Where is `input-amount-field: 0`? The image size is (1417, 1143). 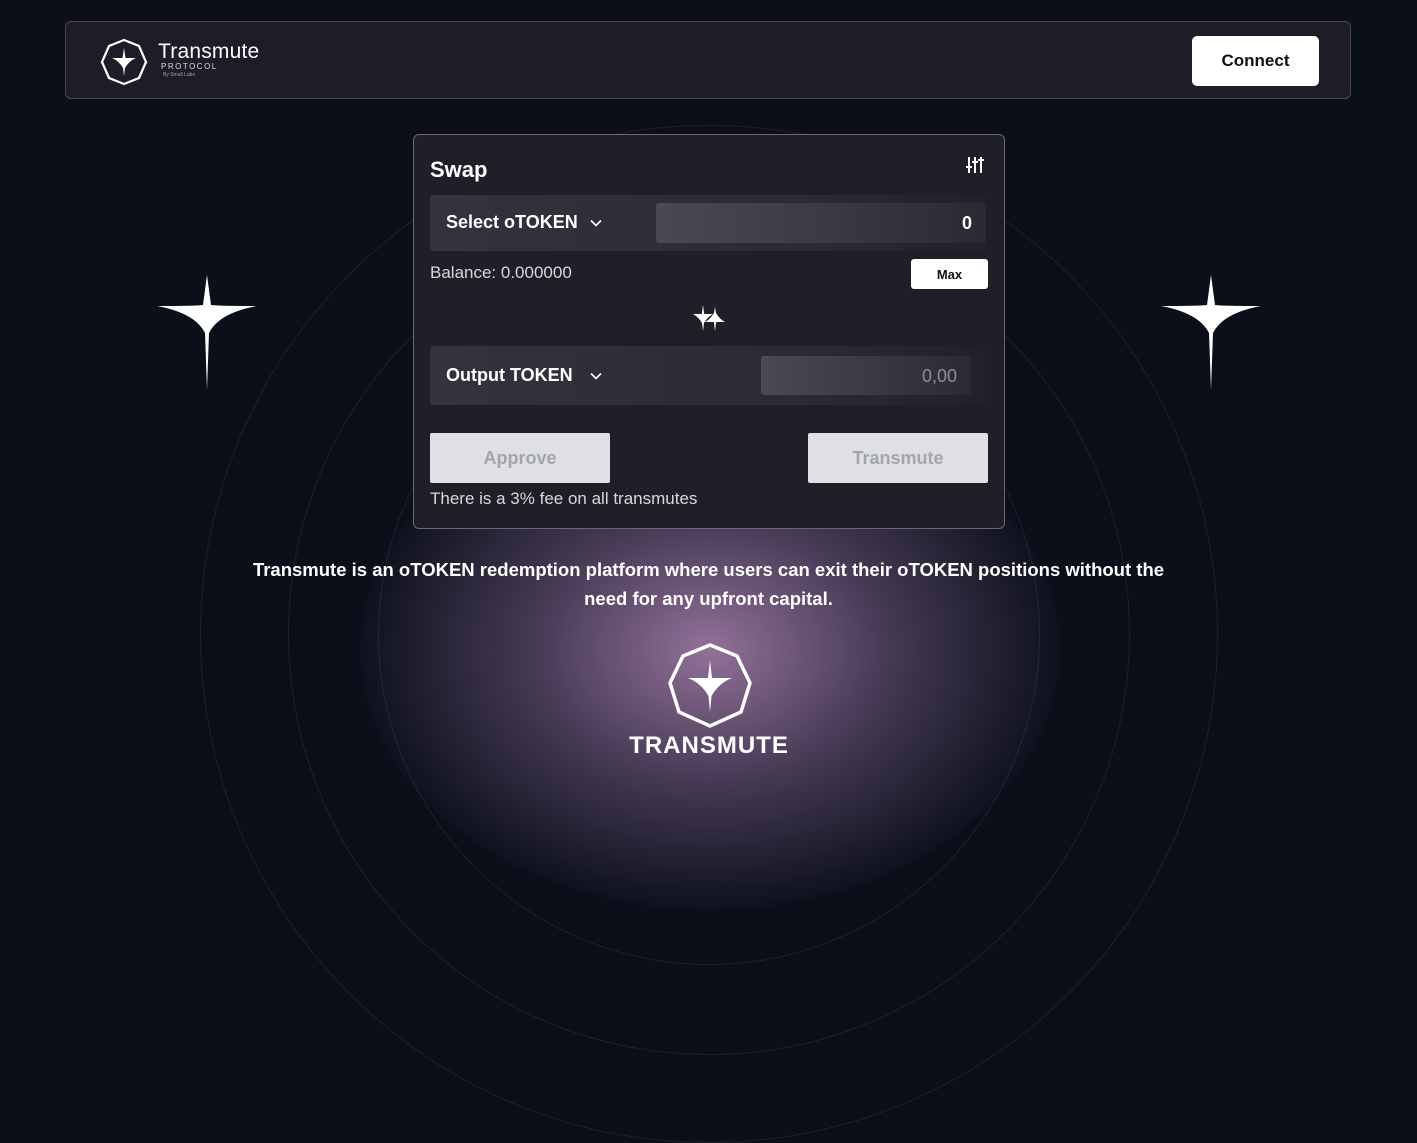
input-amount-field: 0 is located at coordinates (821, 223).